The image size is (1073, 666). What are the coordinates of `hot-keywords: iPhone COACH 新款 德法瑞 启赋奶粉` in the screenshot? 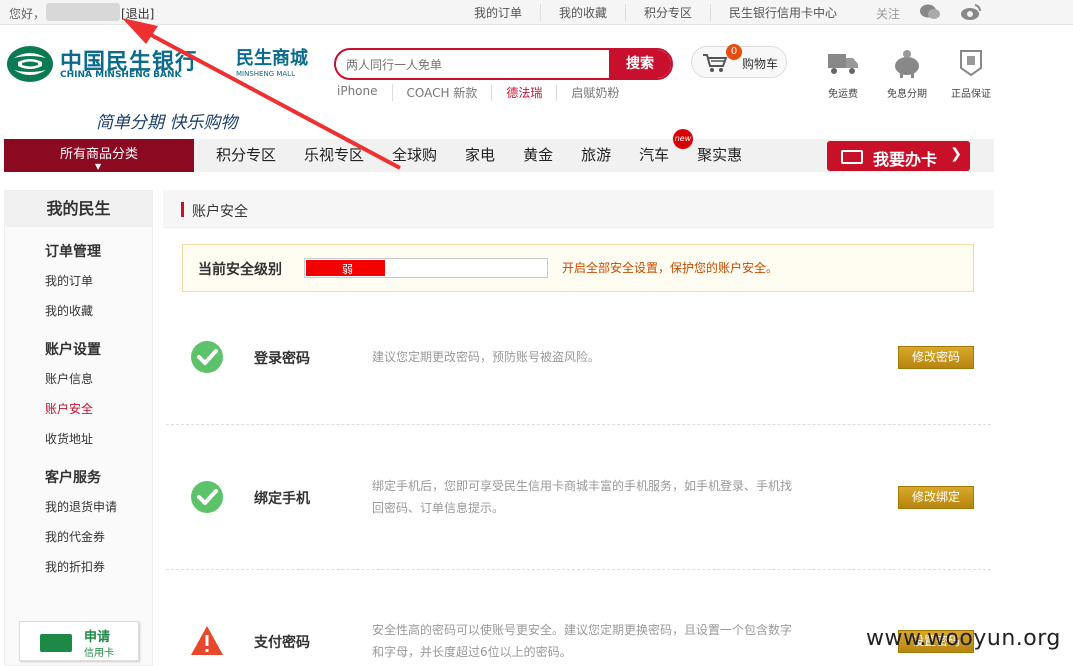 It's located at (492, 92).